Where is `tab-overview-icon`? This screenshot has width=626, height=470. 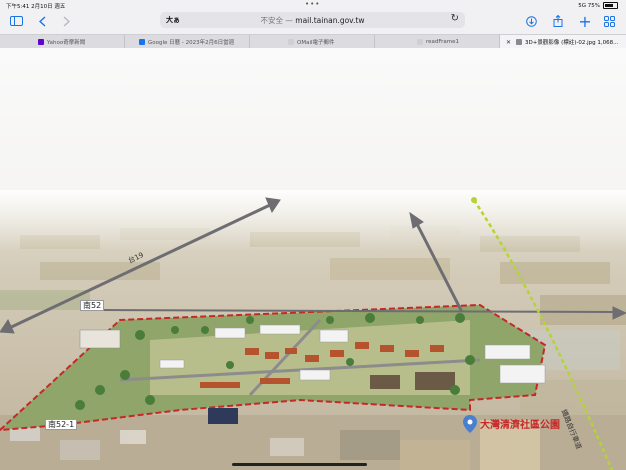 tab-overview-icon is located at coordinates (609, 21).